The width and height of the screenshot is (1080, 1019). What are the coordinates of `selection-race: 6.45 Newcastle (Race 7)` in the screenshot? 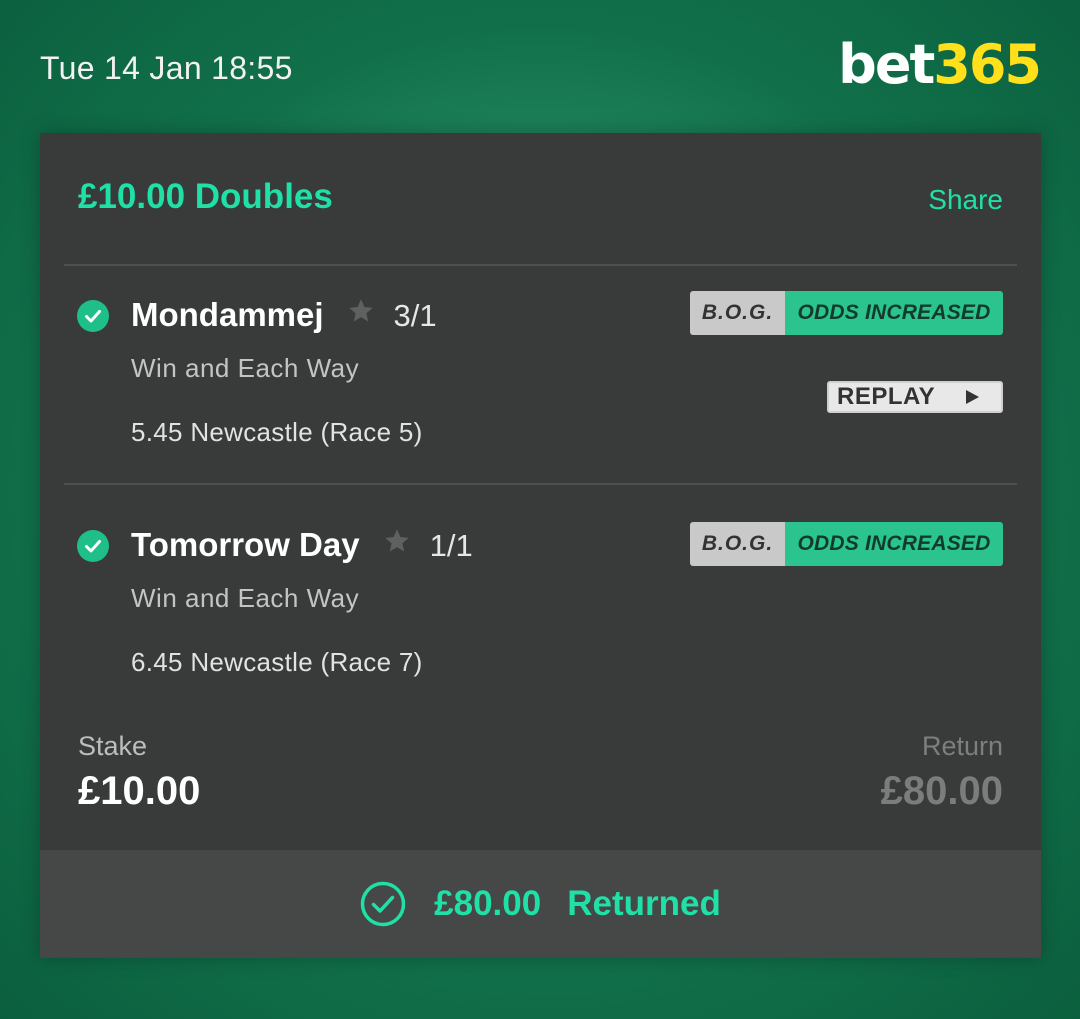 It's located at (277, 662).